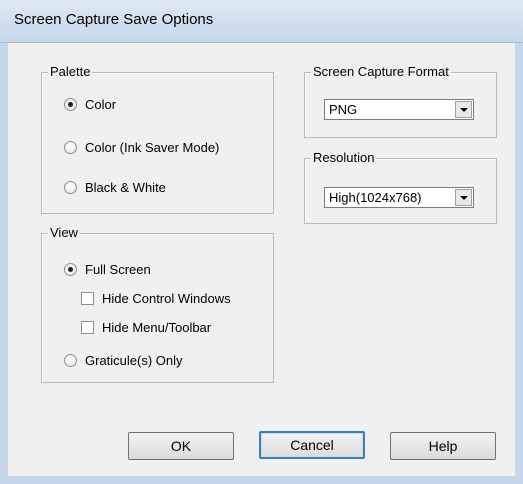  Describe the element at coordinates (166, 298) in the screenshot. I see `hide-control-windows-label: Hide Control Windows` at that location.